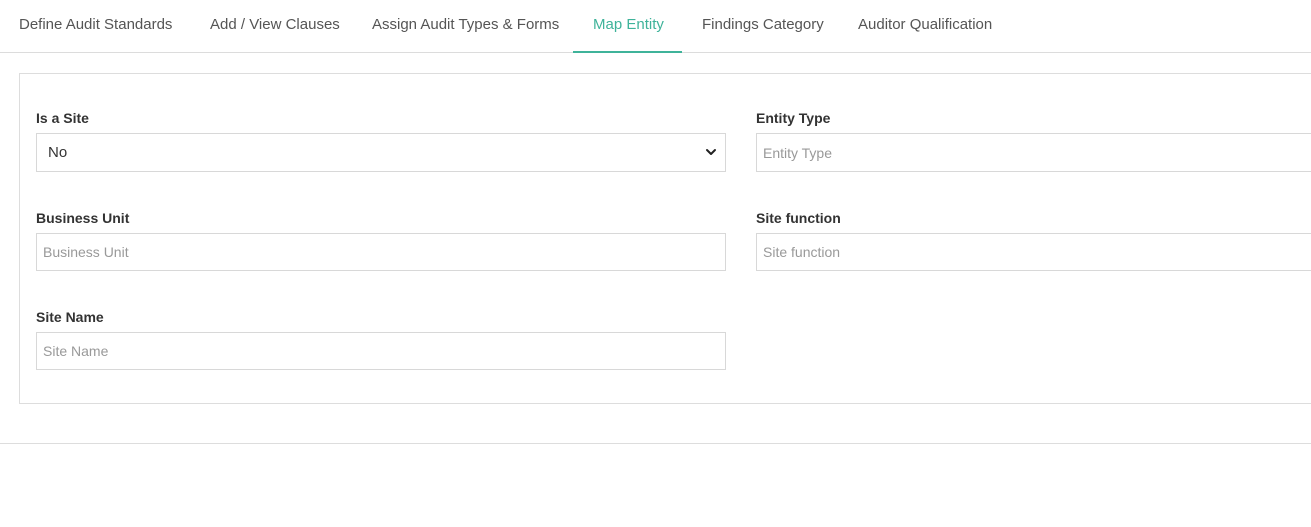 The height and width of the screenshot is (527, 1311). Describe the element at coordinates (381, 252) in the screenshot. I see `business-unit-input` at that location.